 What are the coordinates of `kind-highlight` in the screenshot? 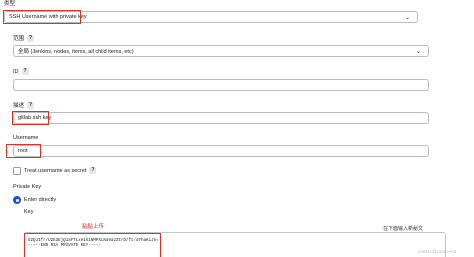 It's located at (42, 17).